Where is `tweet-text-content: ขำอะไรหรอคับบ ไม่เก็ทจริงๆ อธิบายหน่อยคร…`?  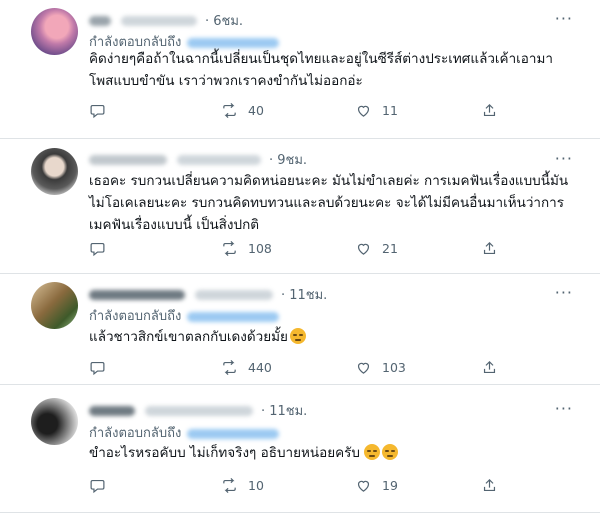 tweet-text-content: ขำอะไรหรอคับบ ไม่เก็ทจริงๆ อธิบายหน่อยคร… is located at coordinates (225, 453).